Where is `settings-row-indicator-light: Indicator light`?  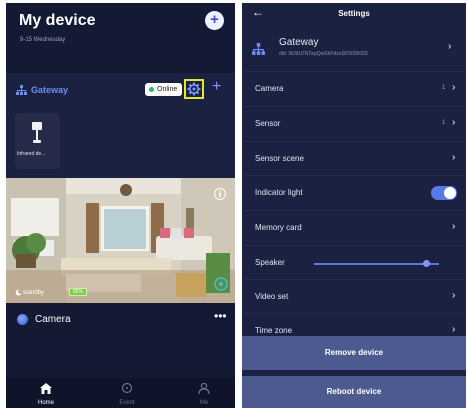 settings-row-indicator-light: Indicator light is located at coordinates (354, 192).